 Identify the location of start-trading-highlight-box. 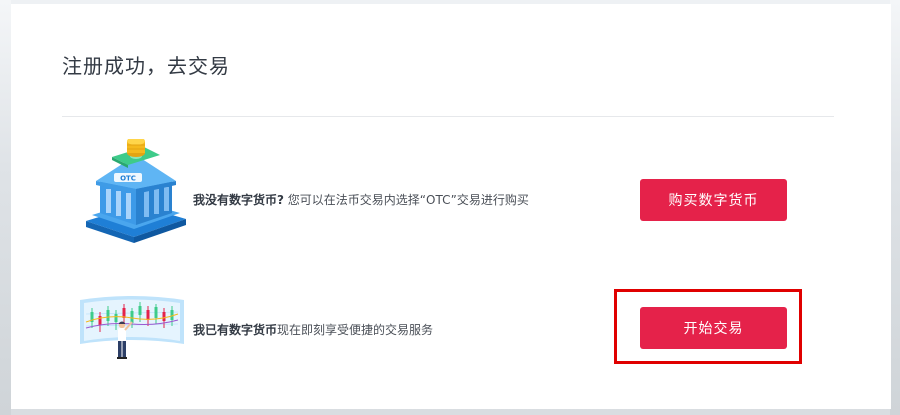
(708, 326).